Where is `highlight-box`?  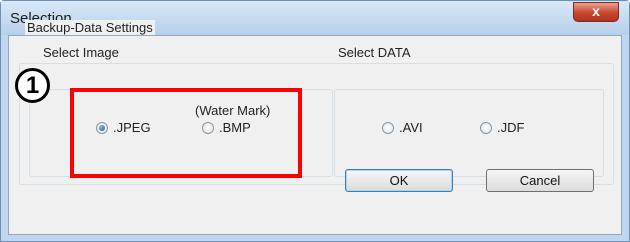
highlight-box is located at coordinates (186, 133).